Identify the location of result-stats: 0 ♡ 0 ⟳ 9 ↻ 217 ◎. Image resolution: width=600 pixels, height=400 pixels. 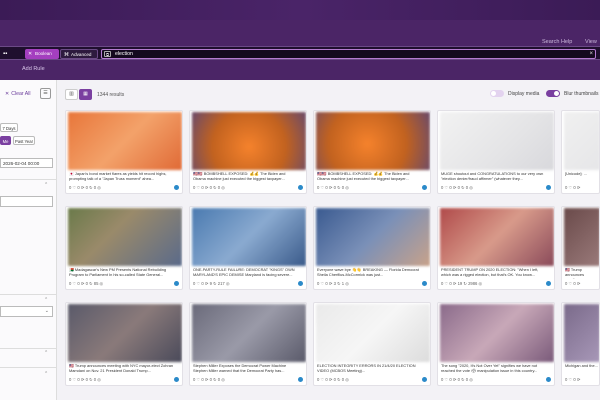
(211, 283).